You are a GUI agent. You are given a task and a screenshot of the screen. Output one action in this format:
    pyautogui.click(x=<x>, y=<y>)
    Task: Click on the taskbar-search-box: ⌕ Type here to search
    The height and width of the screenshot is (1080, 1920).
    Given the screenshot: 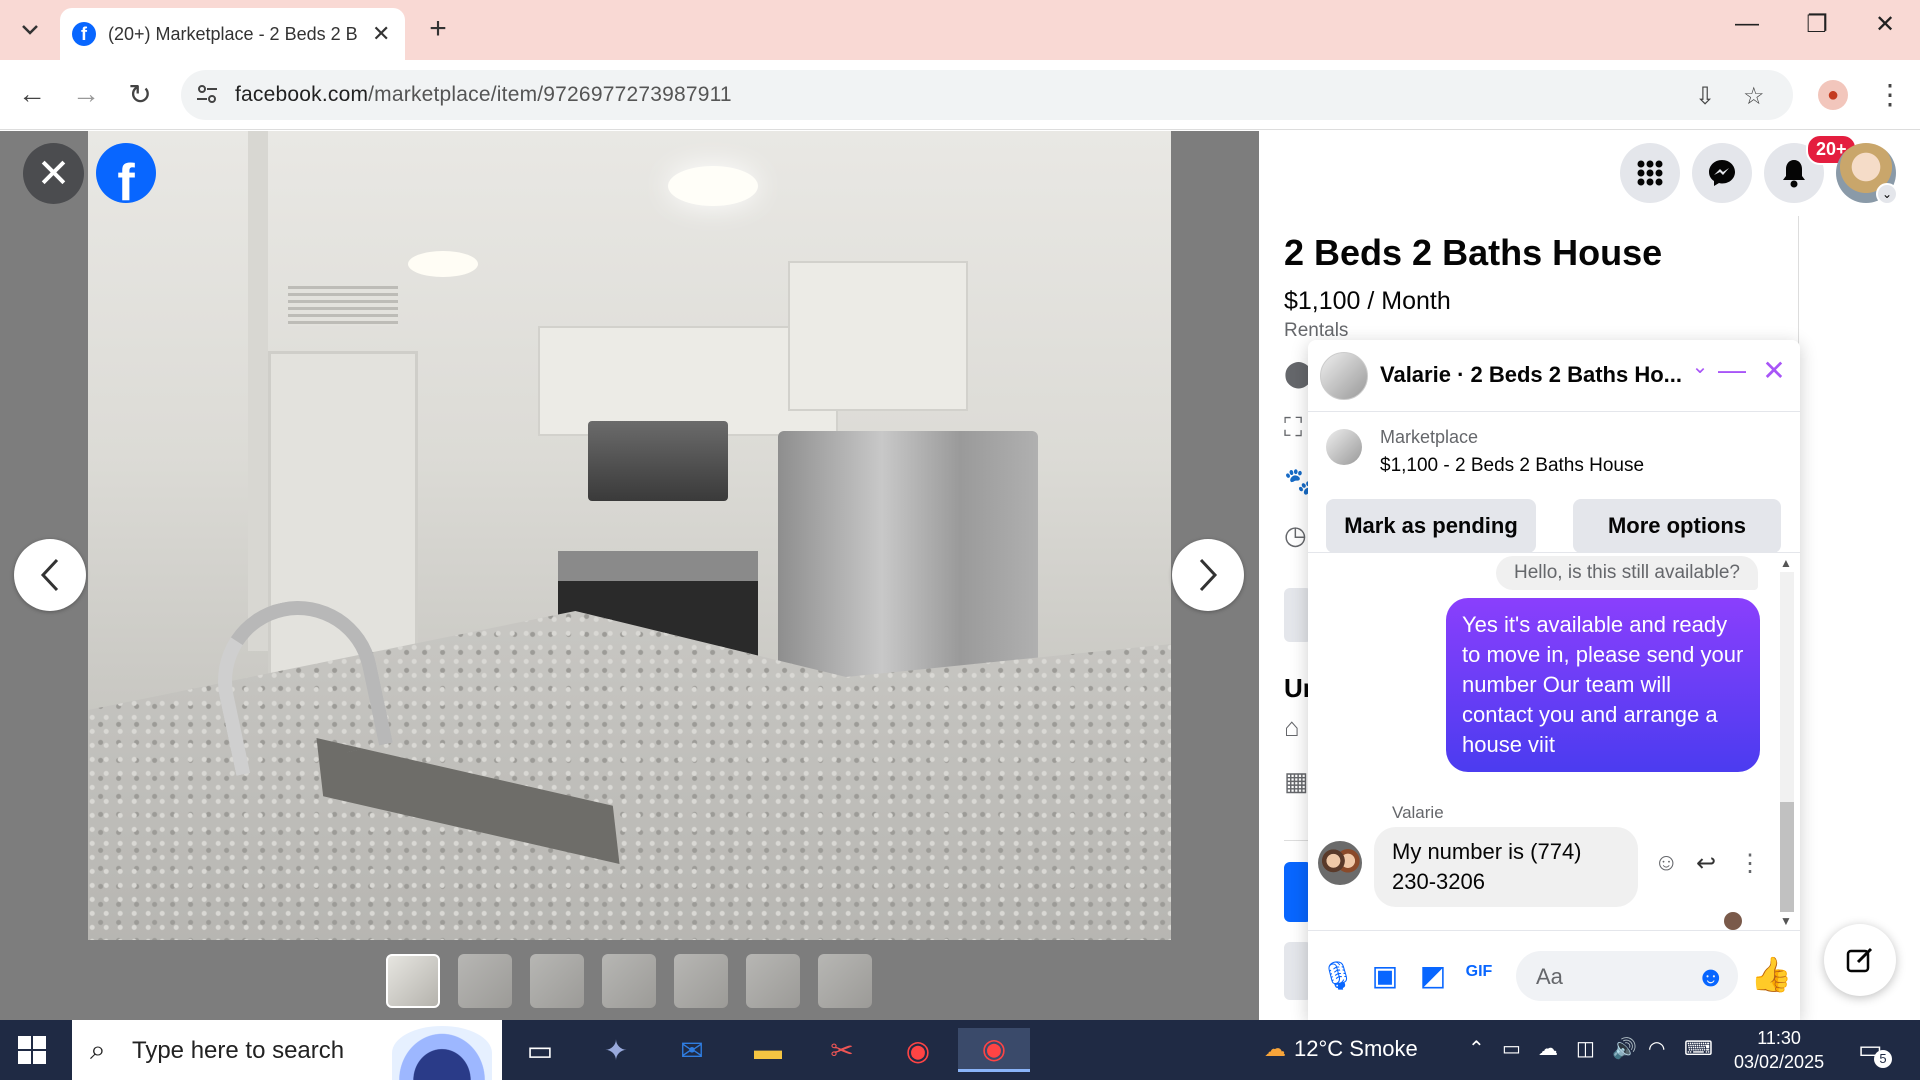 What is the action you would take?
    pyautogui.click(x=287, y=1050)
    